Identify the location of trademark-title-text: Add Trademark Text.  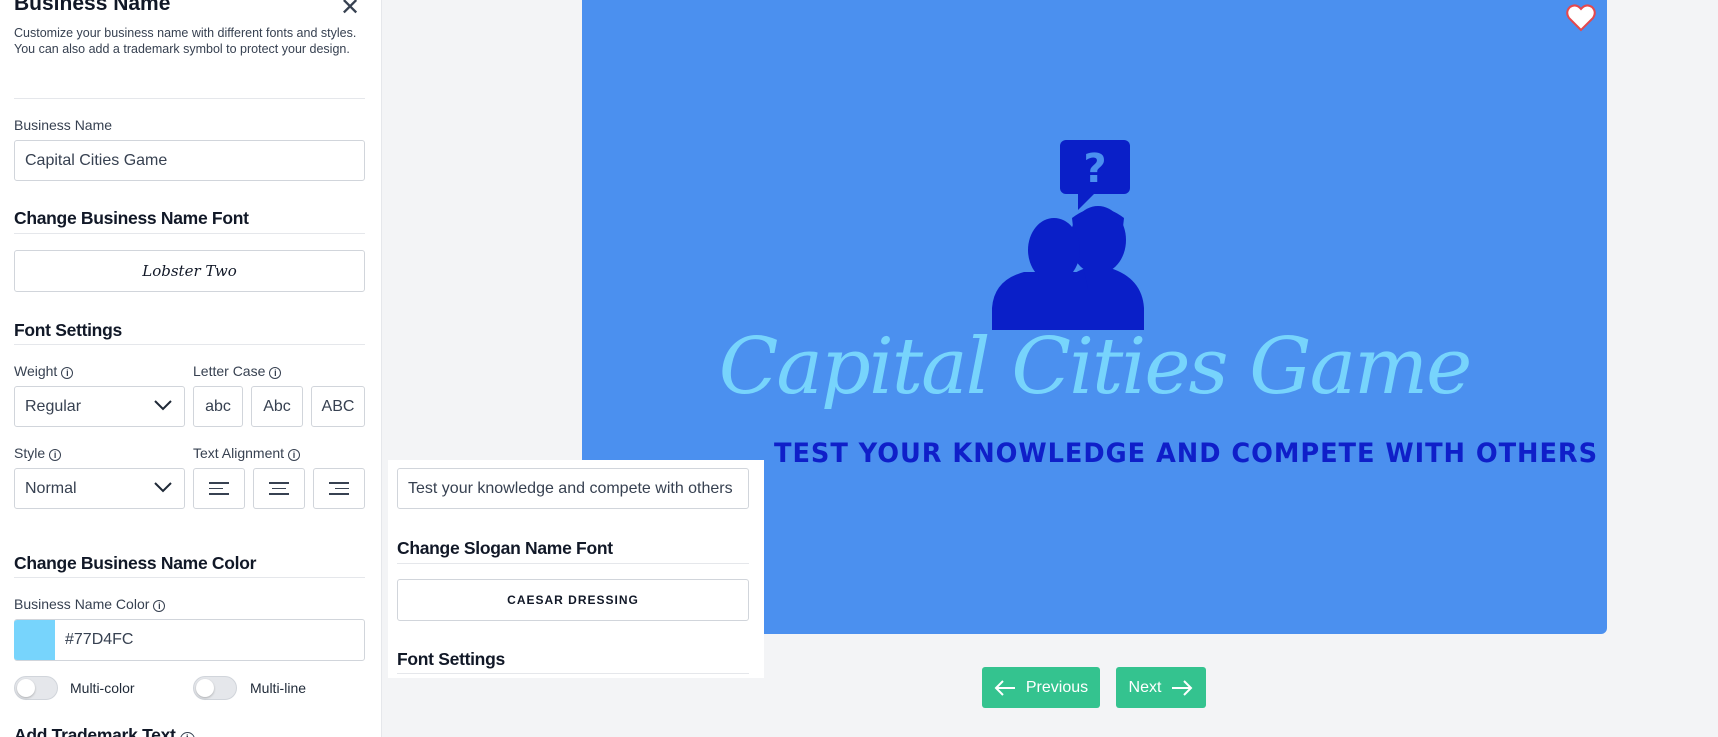
(95, 731).